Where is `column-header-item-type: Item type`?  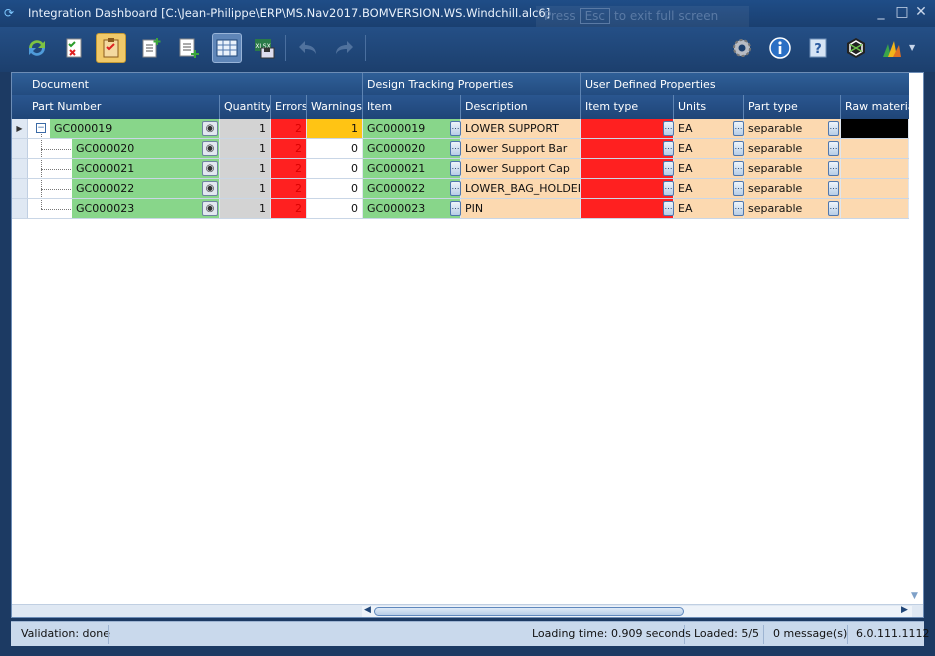
column-header-item-type: Item type is located at coordinates (627, 107).